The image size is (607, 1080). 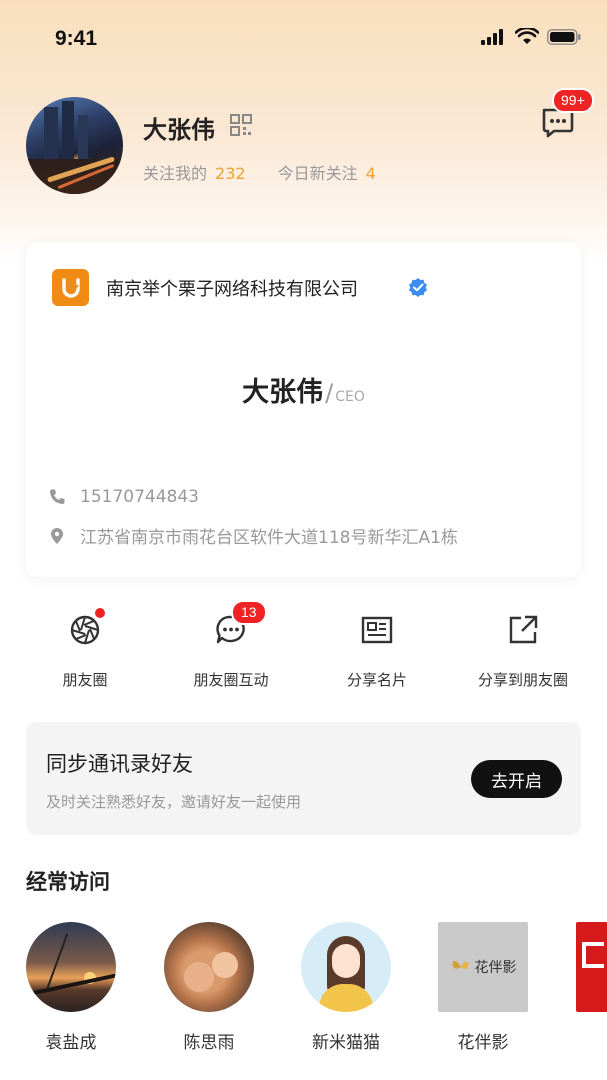 What do you see at coordinates (492, 36) in the screenshot?
I see `signal-icon` at bounding box center [492, 36].